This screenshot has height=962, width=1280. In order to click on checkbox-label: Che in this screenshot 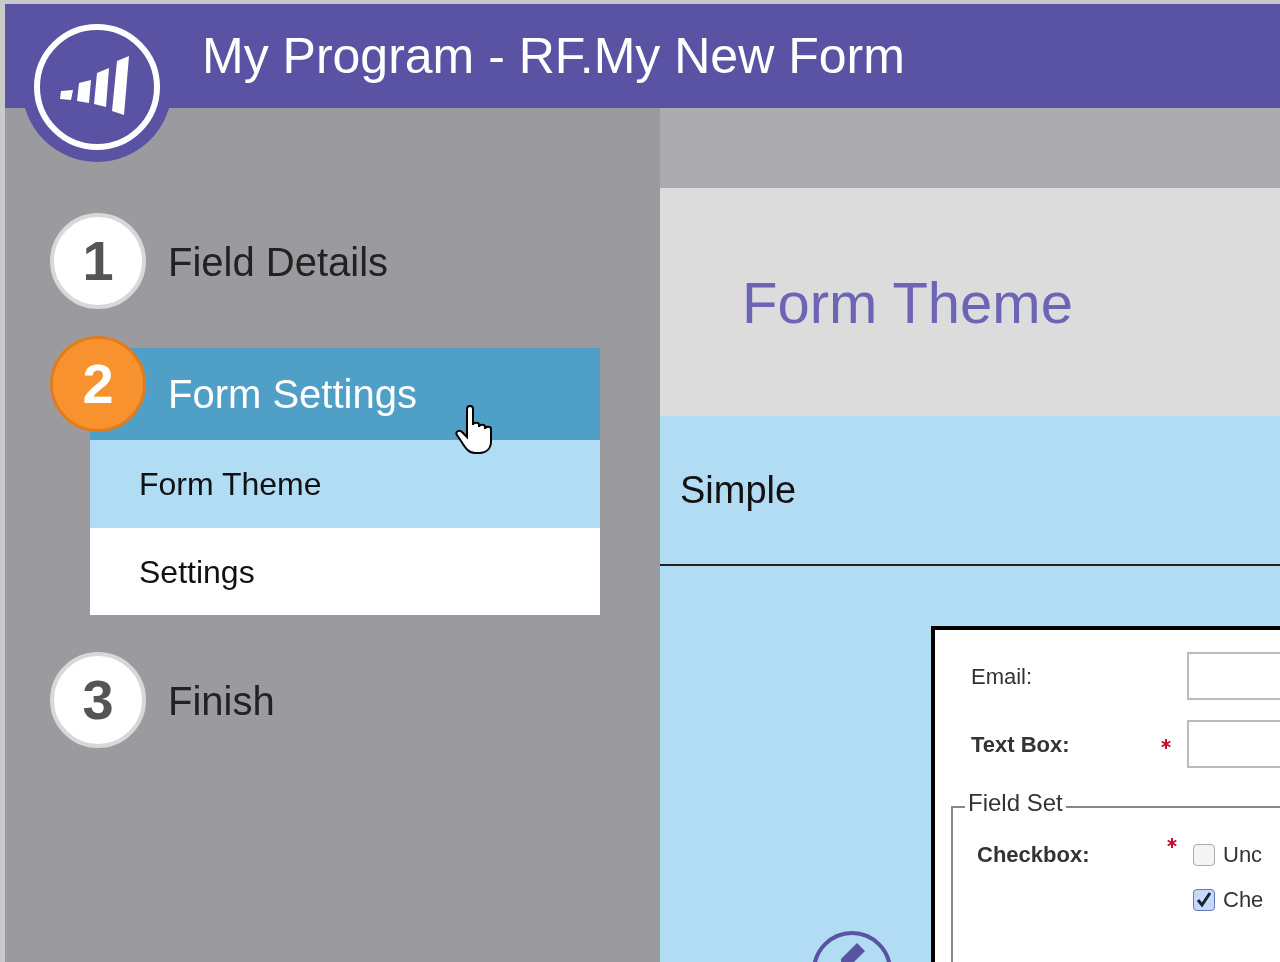, I will do `click(1243, 900)`.